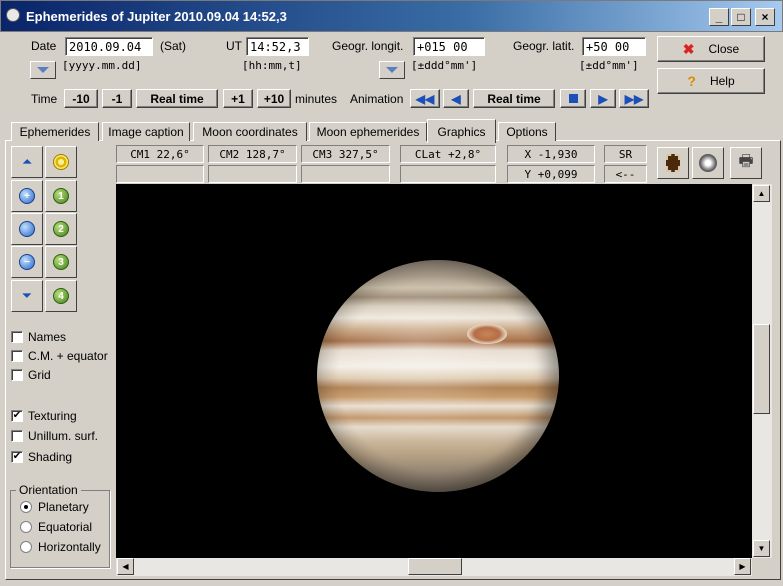  Describe the element at coordinates (277, 46) in the screenshot. I see `ut-field: 14:52,3` at that location.